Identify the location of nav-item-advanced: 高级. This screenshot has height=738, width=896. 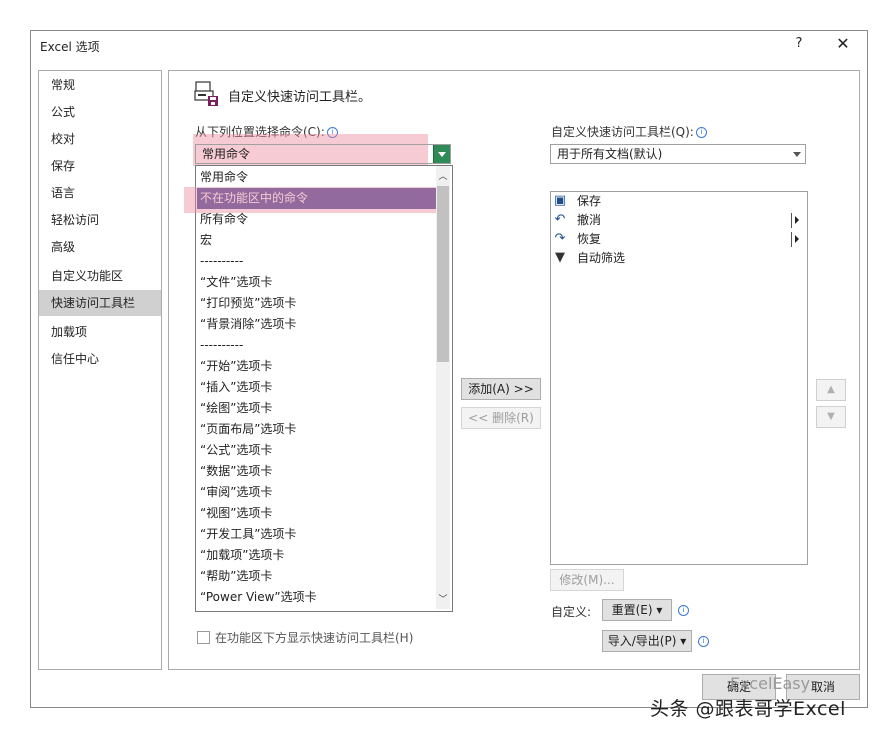
(100, 247).